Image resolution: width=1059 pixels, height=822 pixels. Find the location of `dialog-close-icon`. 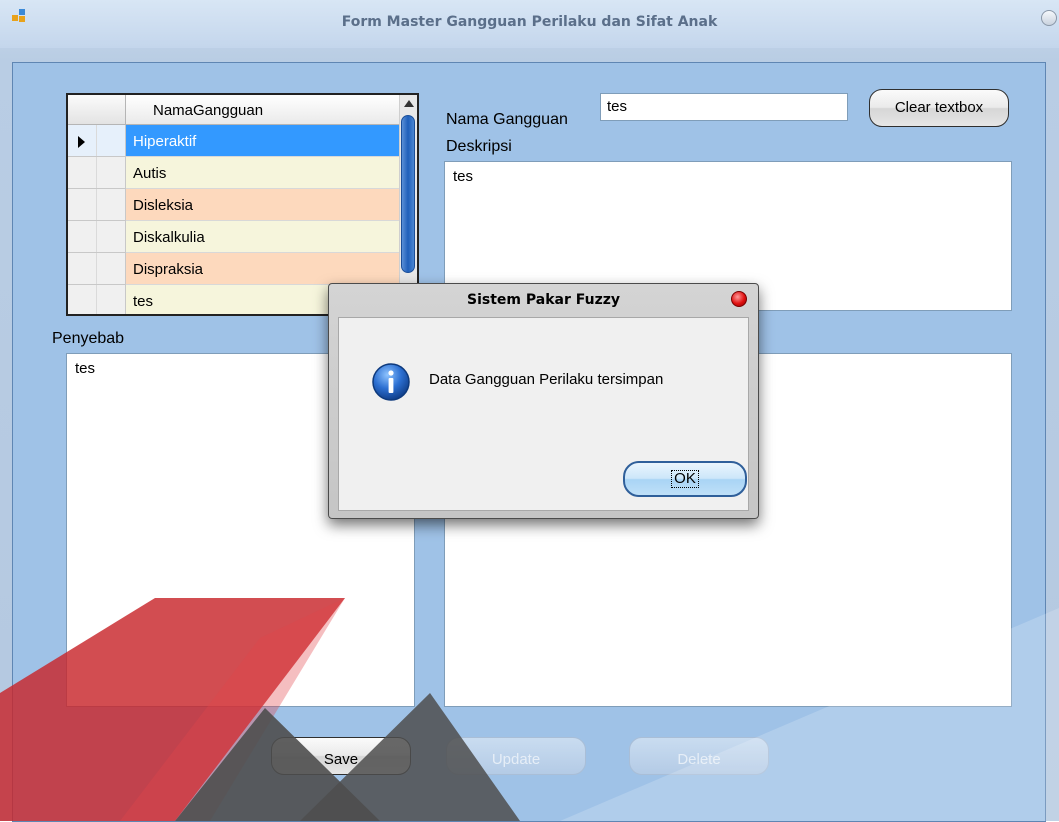

dialog-close-icon is located at coordinates (739, 299).